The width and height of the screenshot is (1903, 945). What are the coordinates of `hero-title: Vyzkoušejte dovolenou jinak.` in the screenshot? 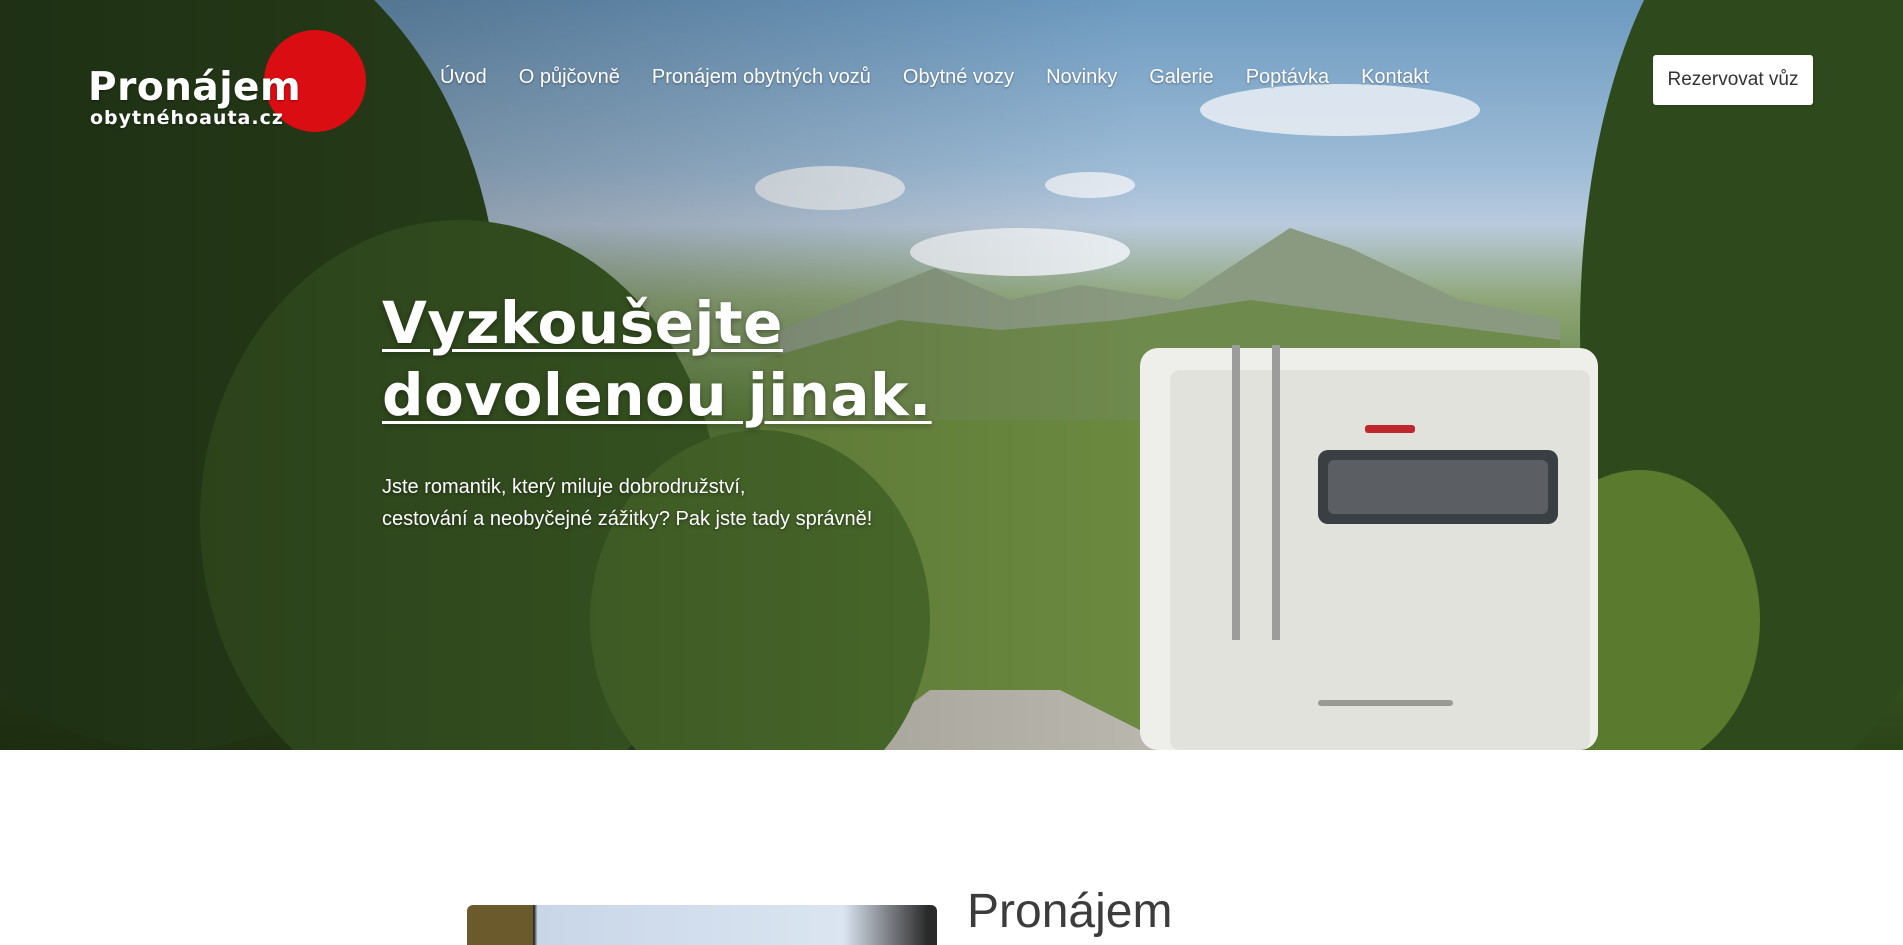 It's located at (657, 359).